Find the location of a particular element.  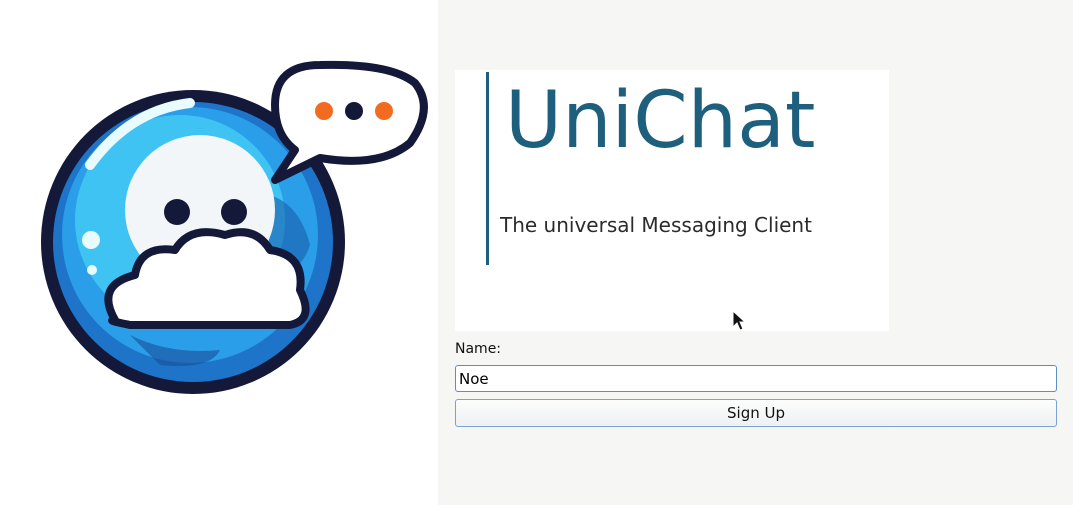

app-subtitle: The universal Messaging Client is located at coordinates (656, 225).